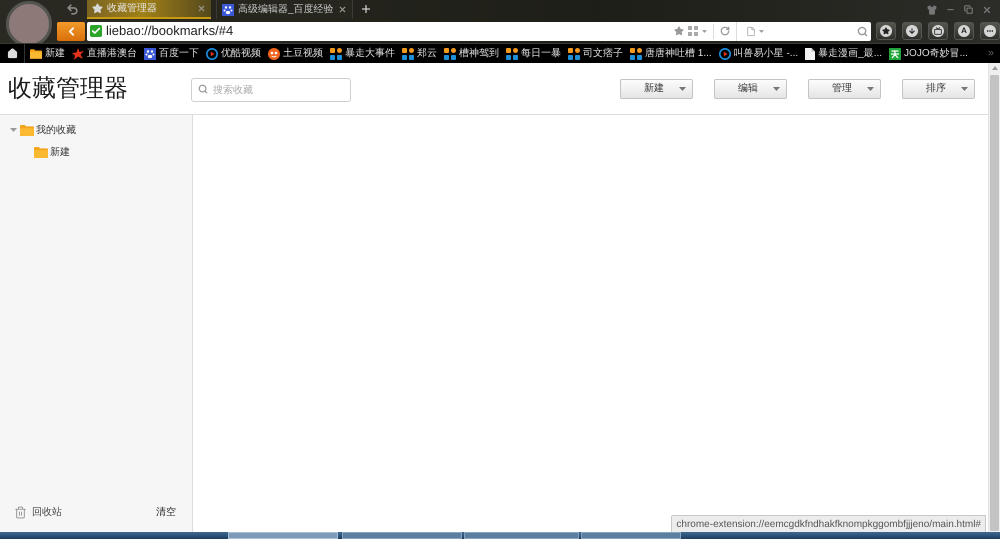  I want to click on bookmark-link: 郑云, so click(427, 53).